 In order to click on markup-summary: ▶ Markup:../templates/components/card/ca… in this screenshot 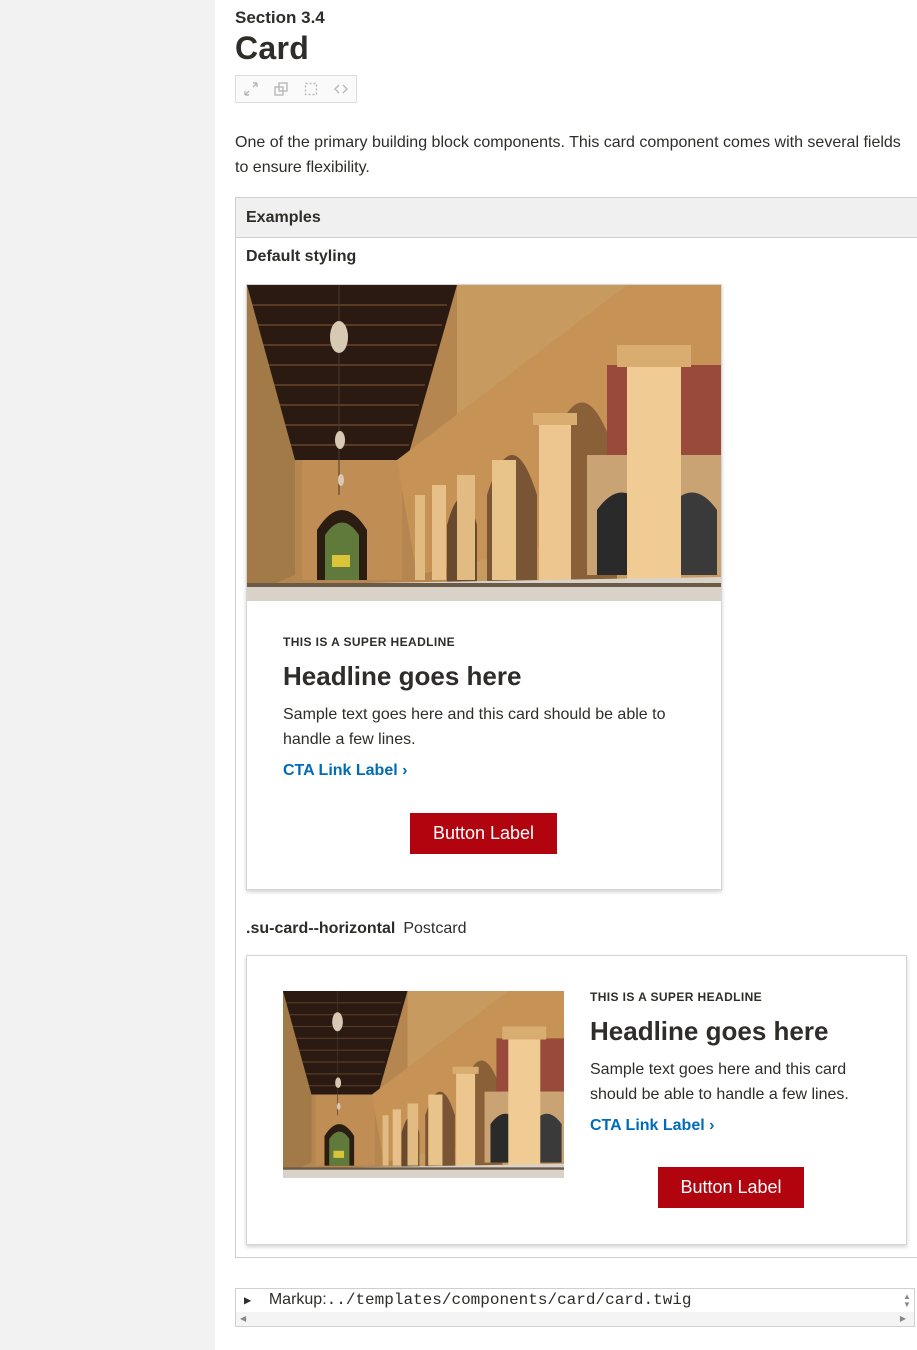, I will do `click(468, 1300)`.